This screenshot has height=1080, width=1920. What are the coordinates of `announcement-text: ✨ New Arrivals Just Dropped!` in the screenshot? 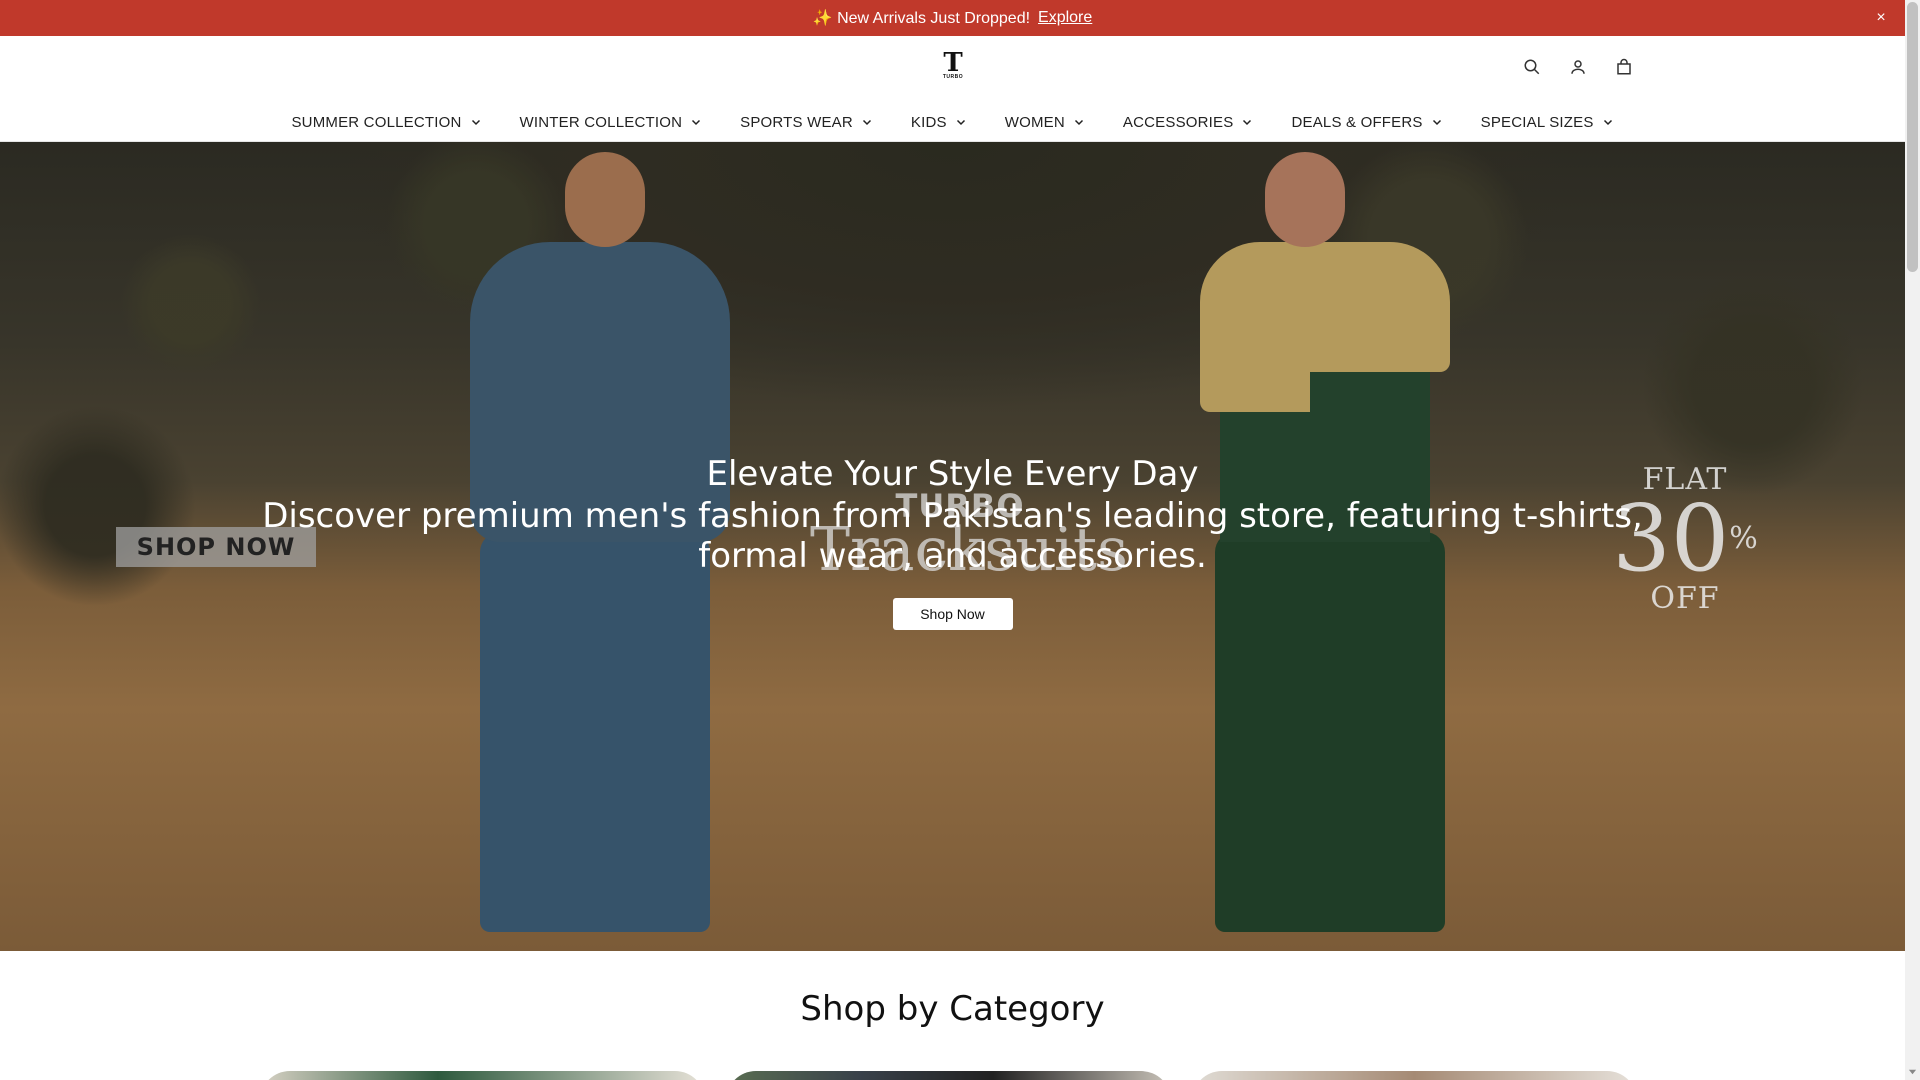 It's located at (921, 18).